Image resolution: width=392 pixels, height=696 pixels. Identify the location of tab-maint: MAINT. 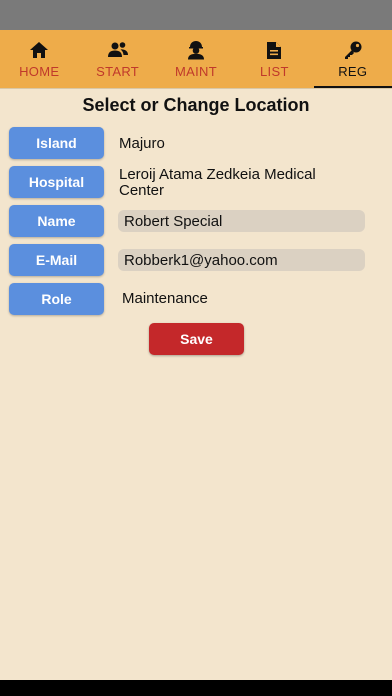
(196, 59).